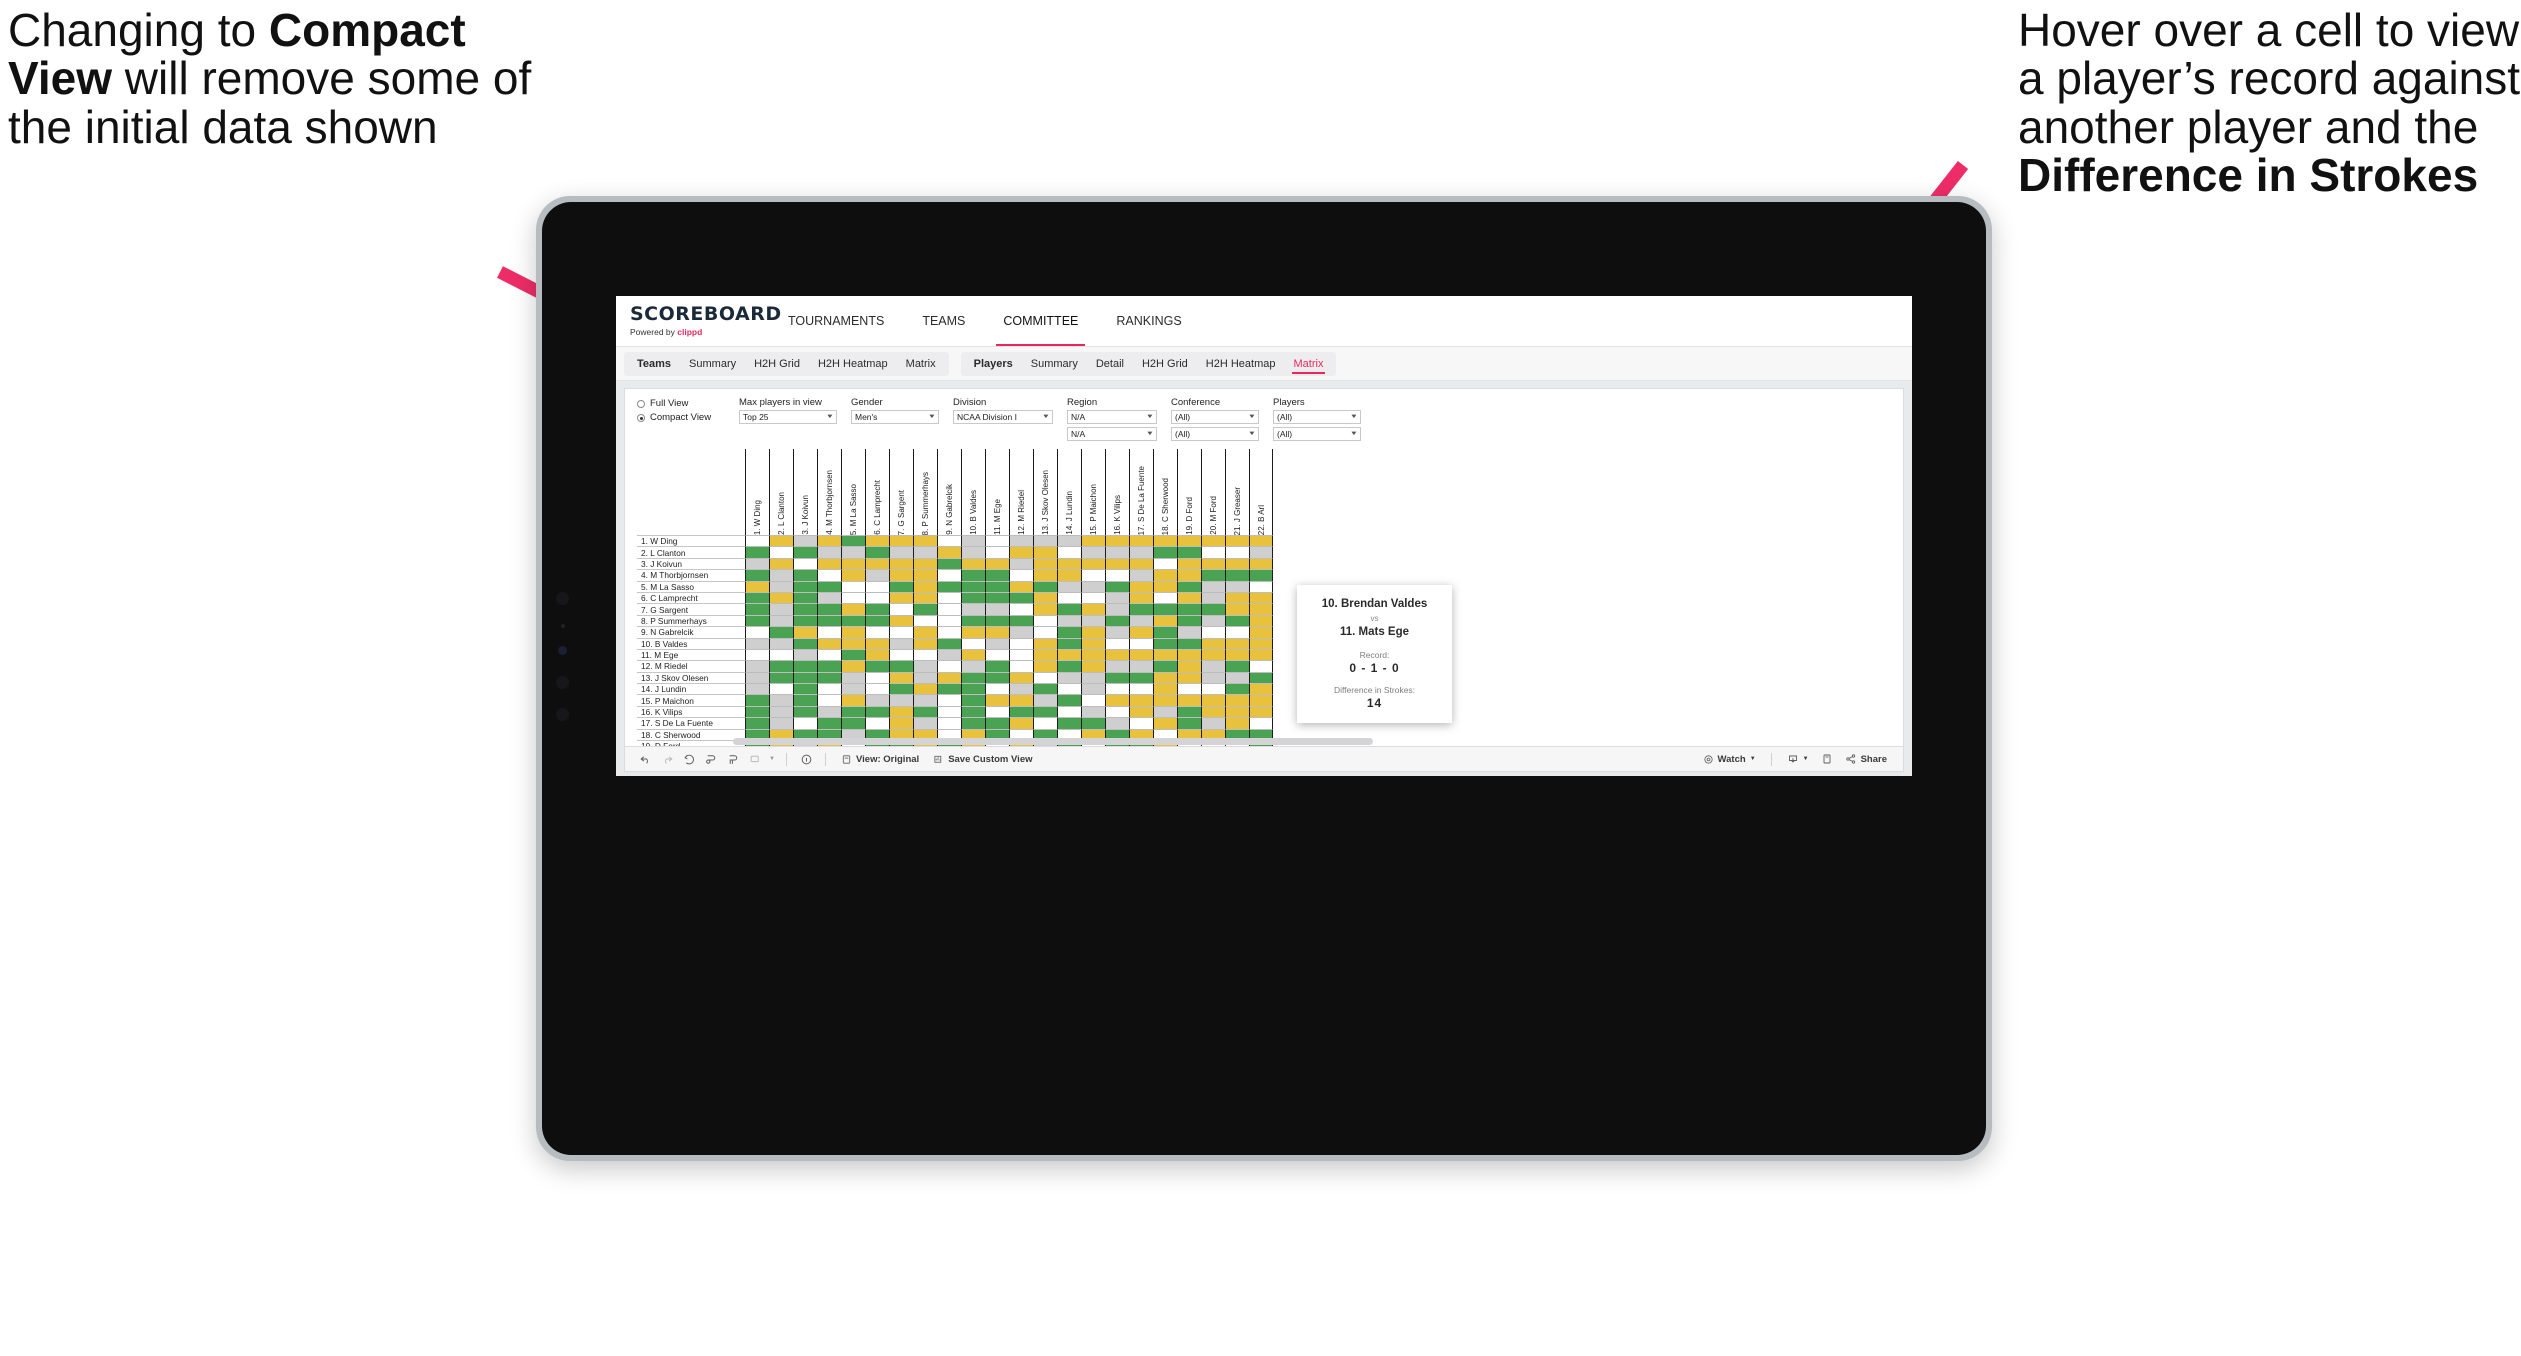 The image size is (2521, 1356). I want to click on matrix-row-label: 9. N Gabrelcik, so click(691, 631).